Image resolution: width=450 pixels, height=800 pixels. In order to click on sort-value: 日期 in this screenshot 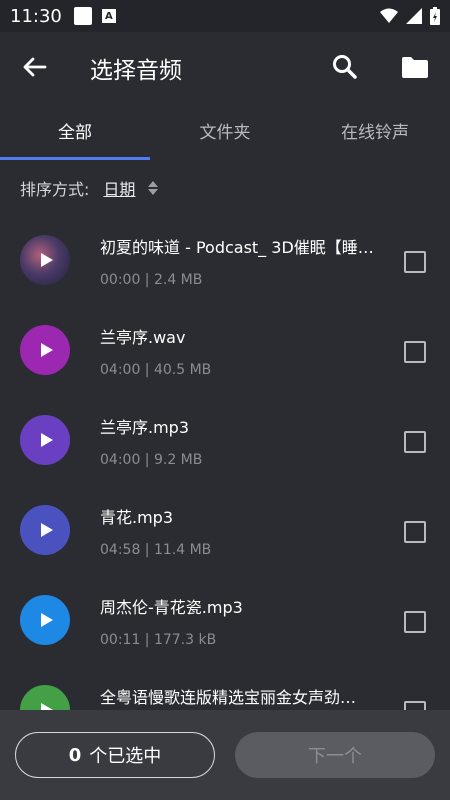, I will do `click(119, 188)`.